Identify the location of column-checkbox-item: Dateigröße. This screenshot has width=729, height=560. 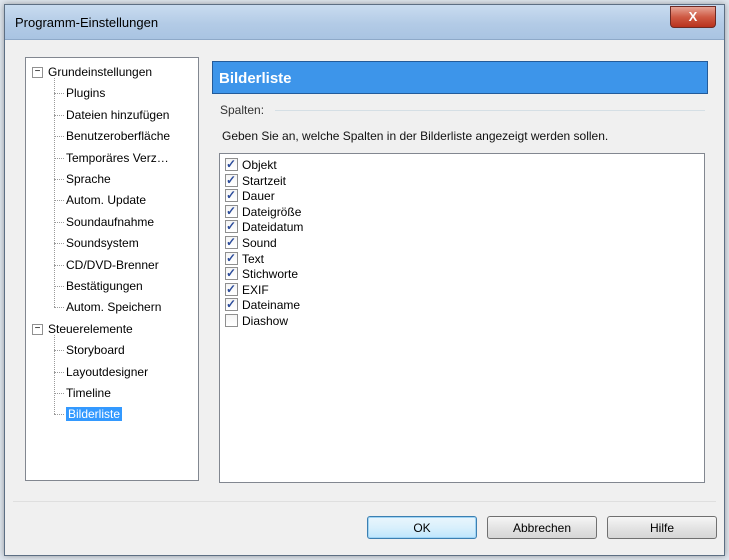
(263, 211).